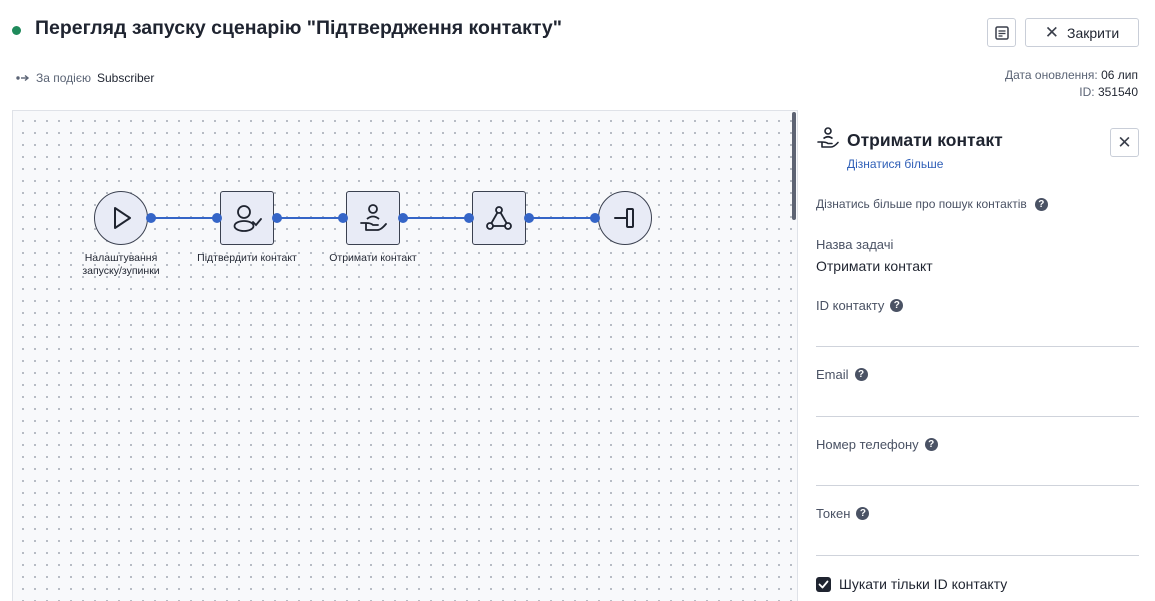 The height and width of the screenshot is (601, 1155). Describe the element at coordinates (1071, 92) in the screenshot. I see `scenario-id: ID: 351540` at that location.